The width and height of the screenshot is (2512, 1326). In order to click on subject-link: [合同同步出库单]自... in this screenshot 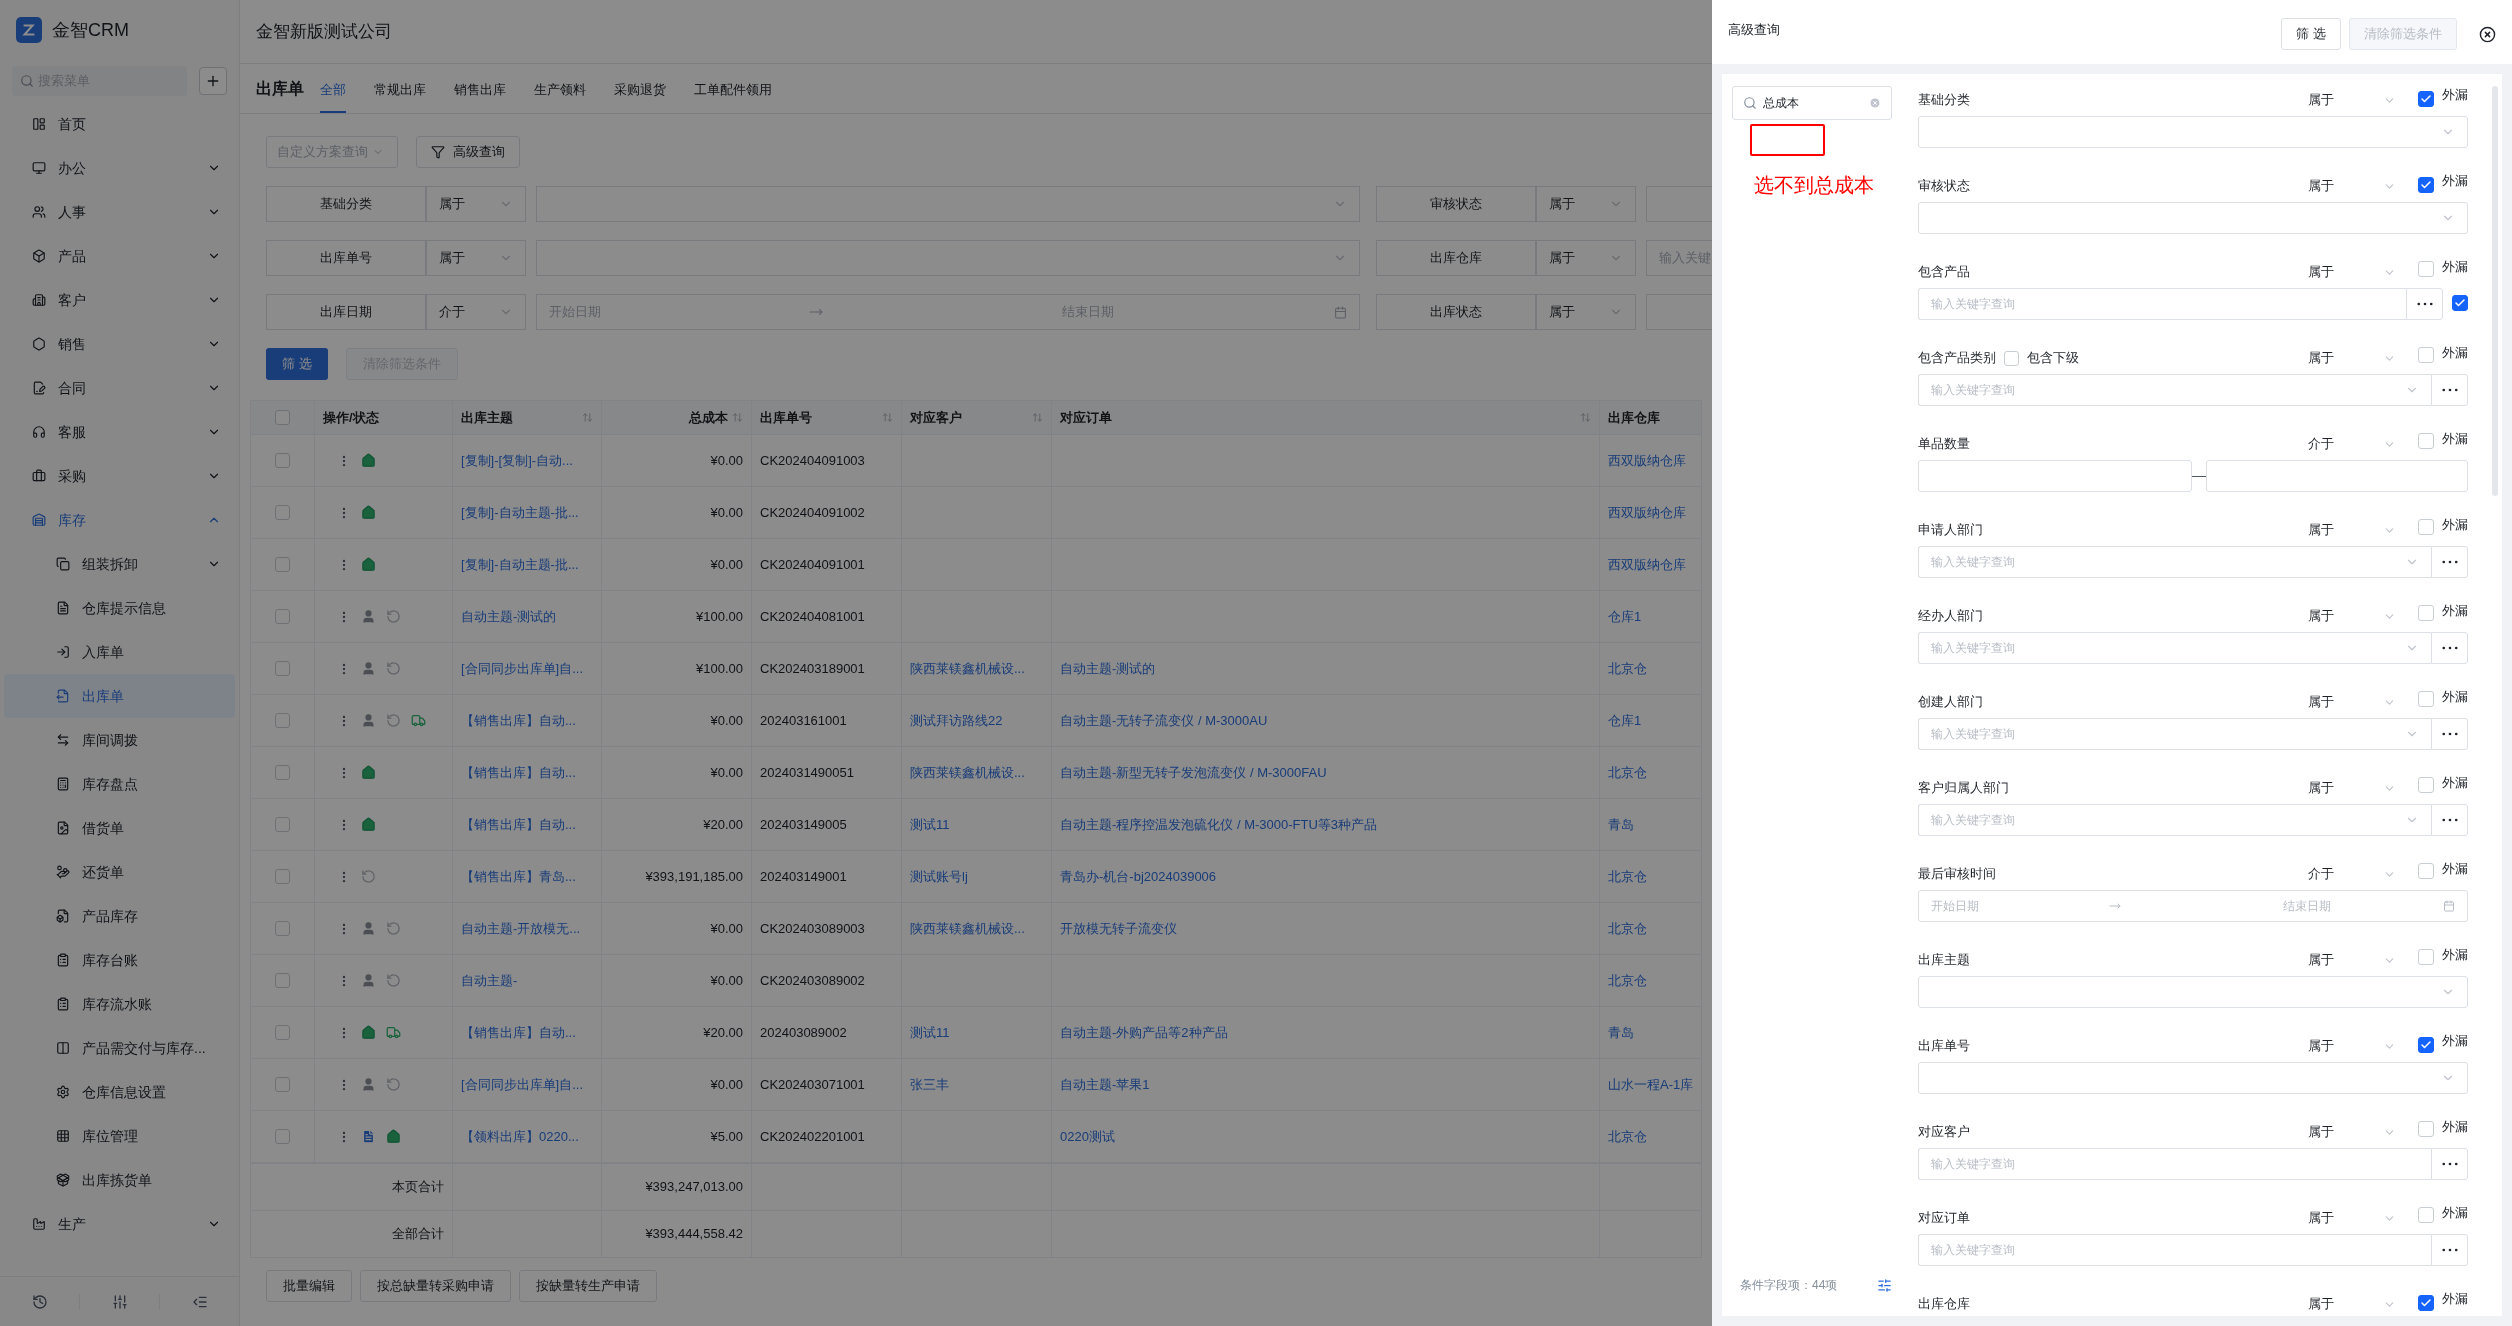, I will do `click(522, 668)`.